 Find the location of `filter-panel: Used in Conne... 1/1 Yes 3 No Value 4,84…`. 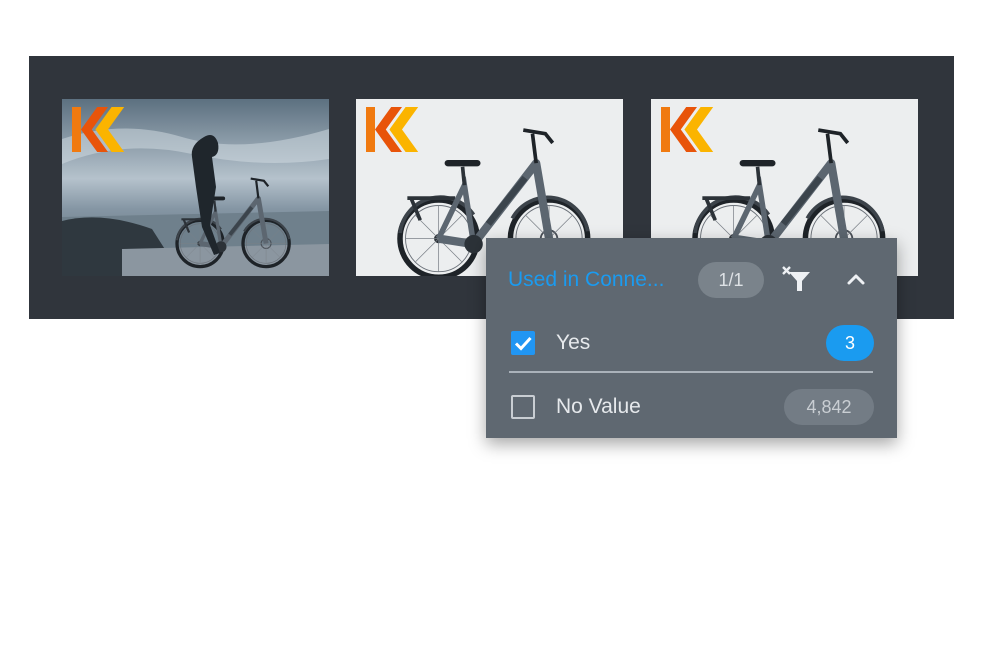

filter-panel: Used in Conne... 1/1 Yes 3 No Value 4,84… is located at coordinates (691, 338).